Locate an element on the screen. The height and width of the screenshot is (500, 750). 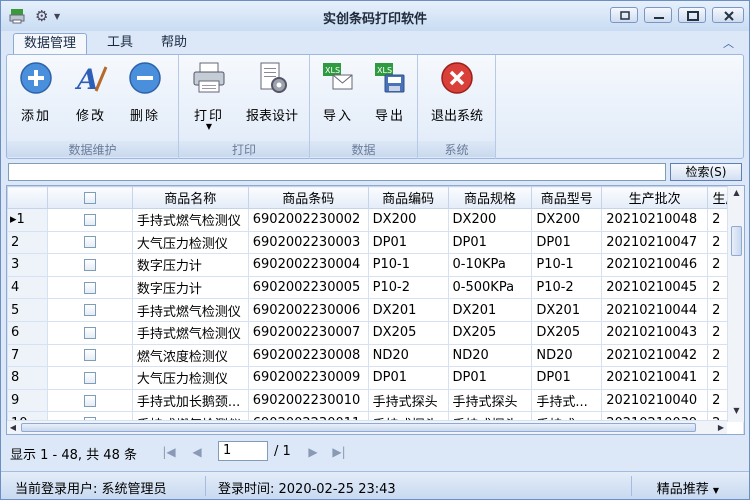
scroll-left-icon: ◀ is located at coordinates (13, 427).